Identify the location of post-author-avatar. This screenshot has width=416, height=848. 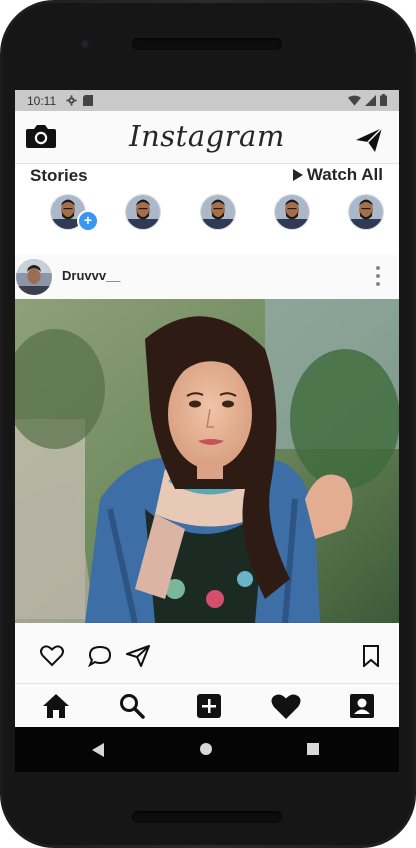
(34, 277).